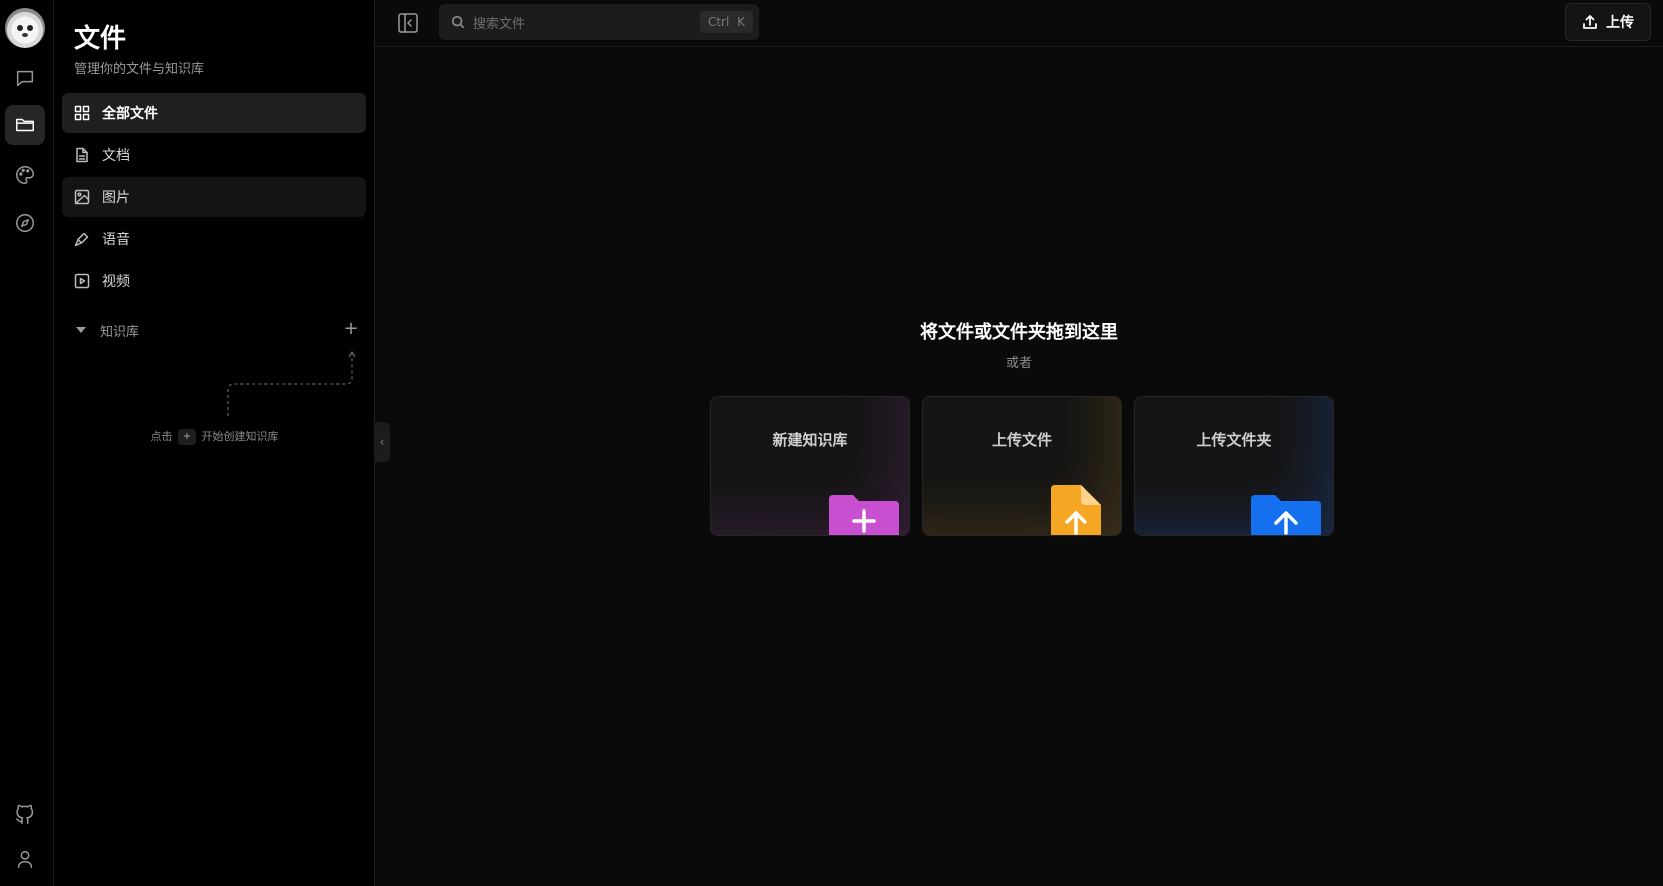 Image resolution: width=1663 pixels, height=886 pixels. Describe the element at coordinates (25, 28) in the screenshot. I see `avatar` at that location.